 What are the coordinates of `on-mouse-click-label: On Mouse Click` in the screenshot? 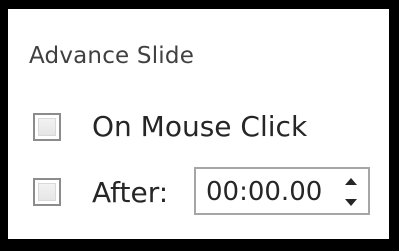 It's located at (199, 126).